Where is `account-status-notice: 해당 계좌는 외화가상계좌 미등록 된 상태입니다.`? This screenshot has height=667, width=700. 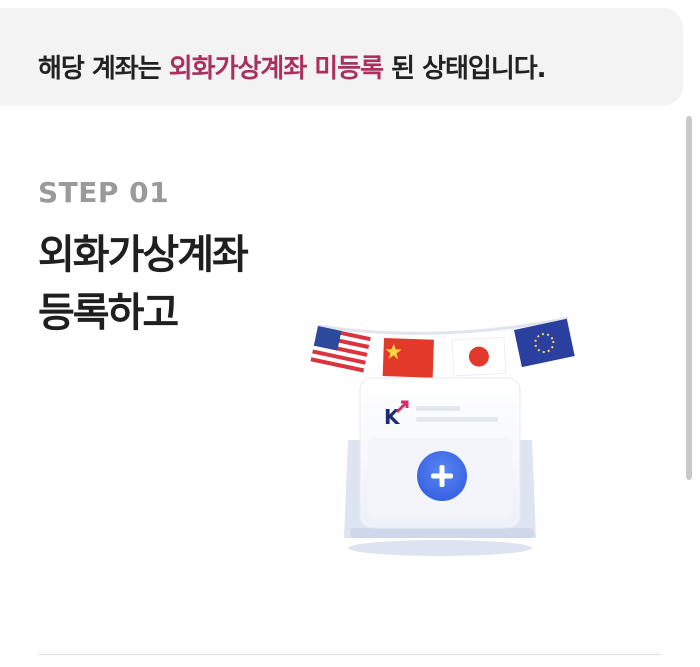 account-status-notice: 해당 계좌는 외화가상계좌 미등록 된 상태입니다. is located at coordinates (341, 57).